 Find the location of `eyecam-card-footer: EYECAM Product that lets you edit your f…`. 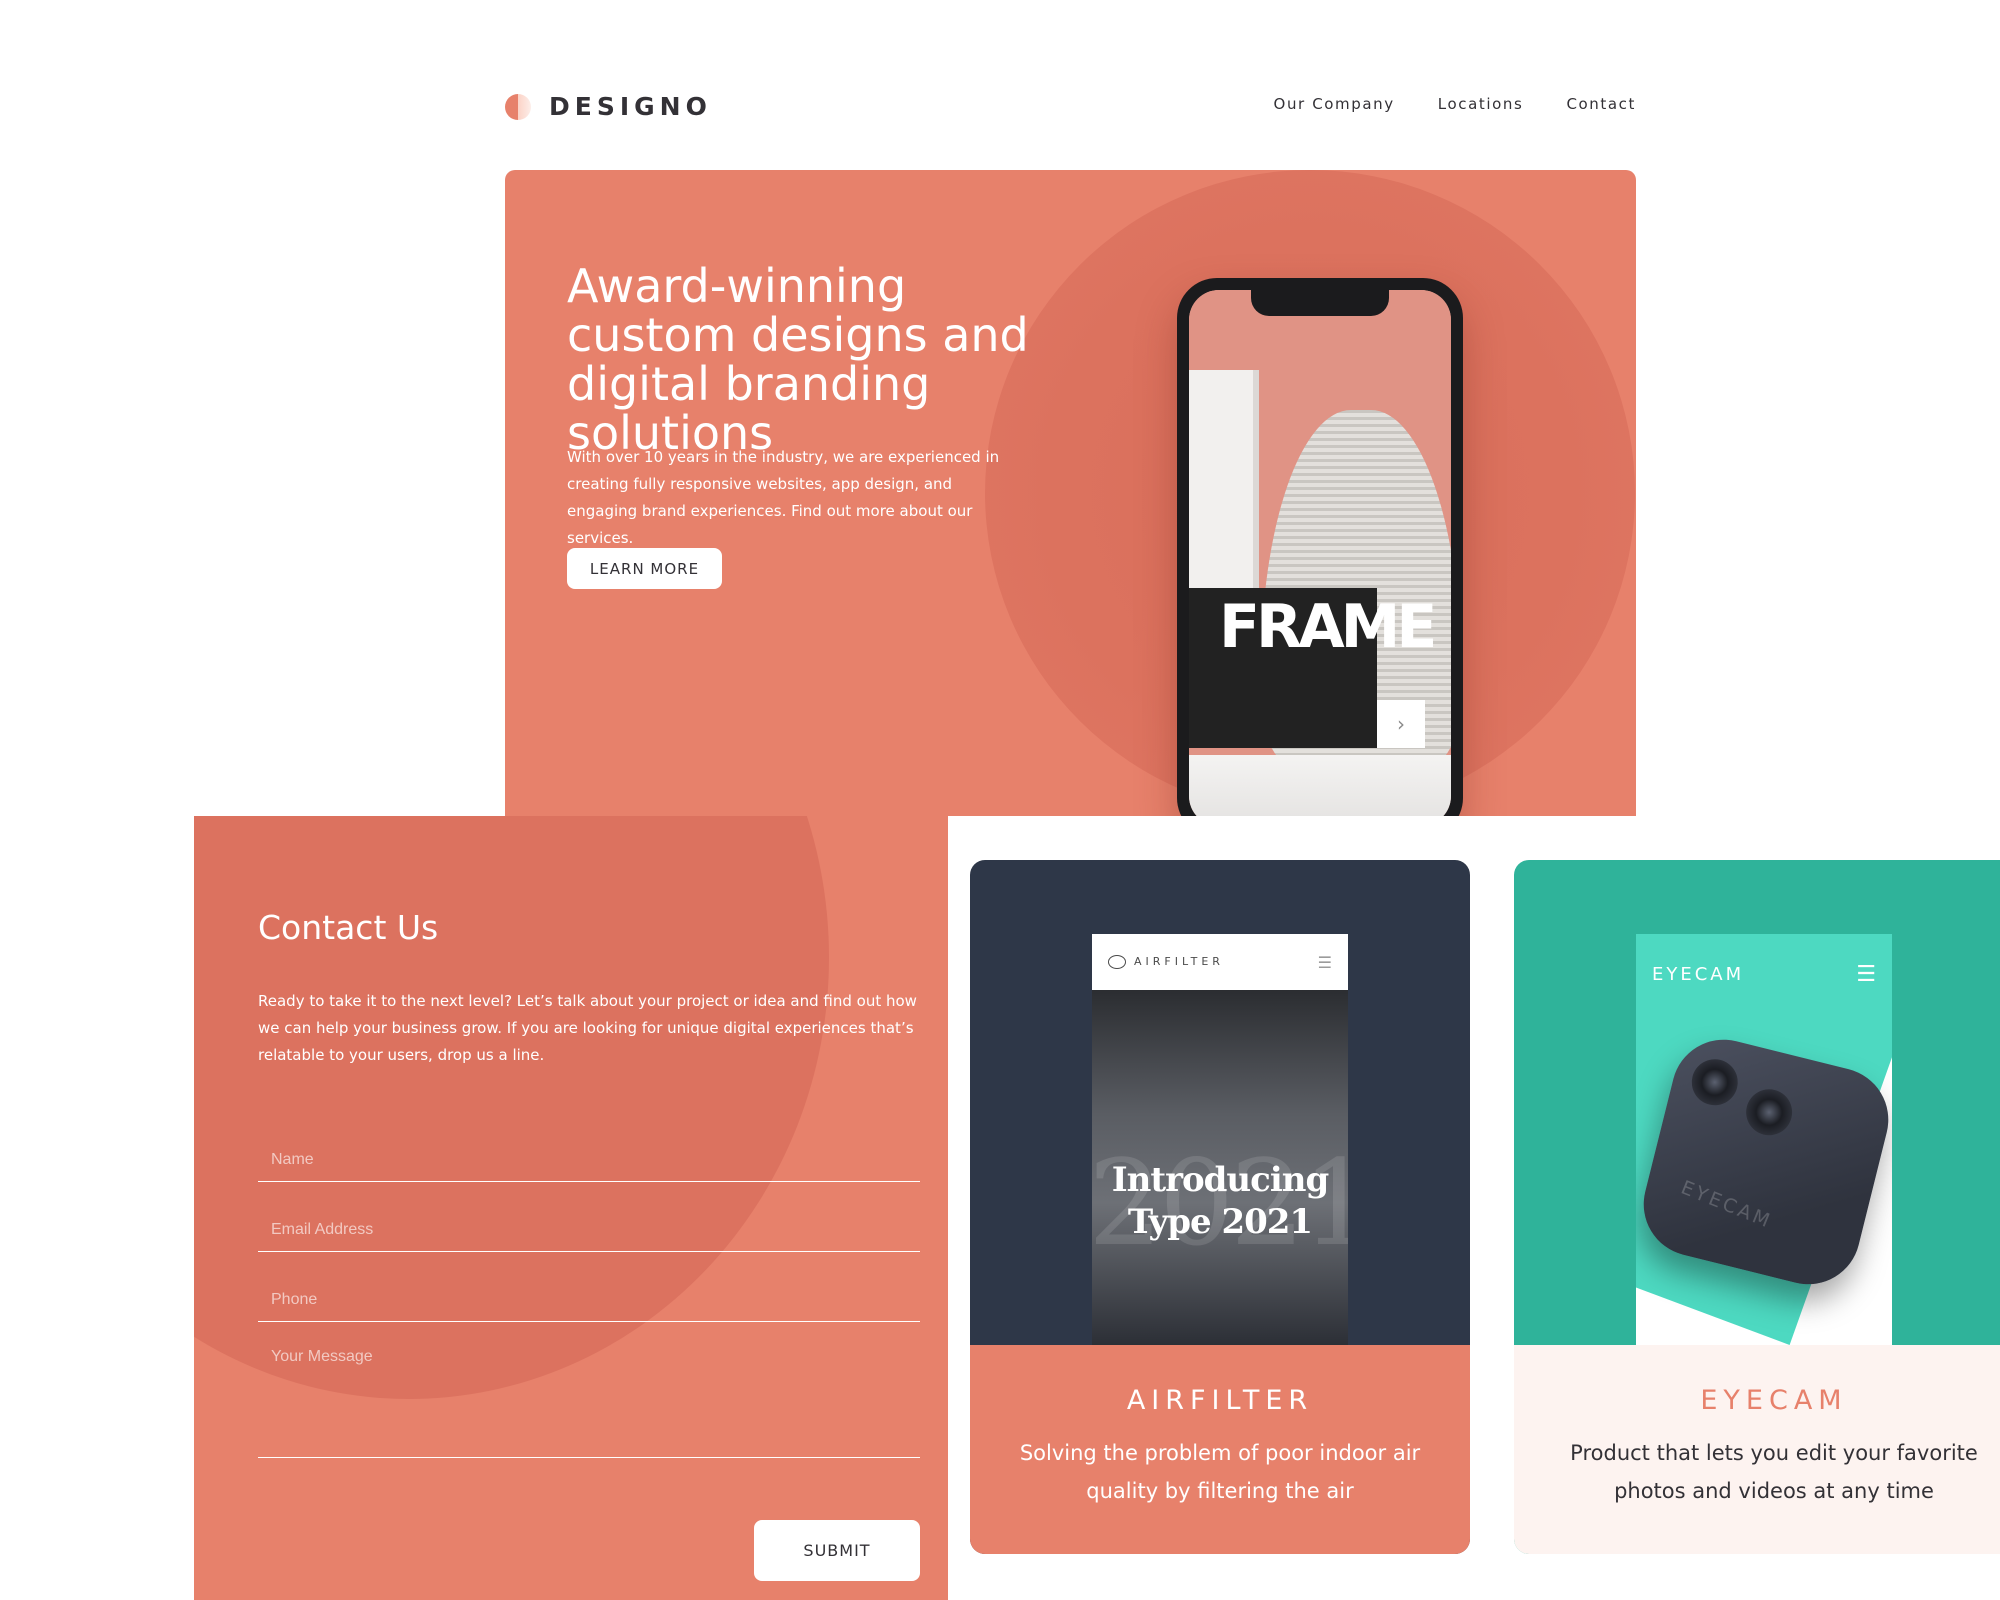

eyecam-card-footer: EYECAM Product that lets you edit your f… is located at coordinates (1757, 1449).